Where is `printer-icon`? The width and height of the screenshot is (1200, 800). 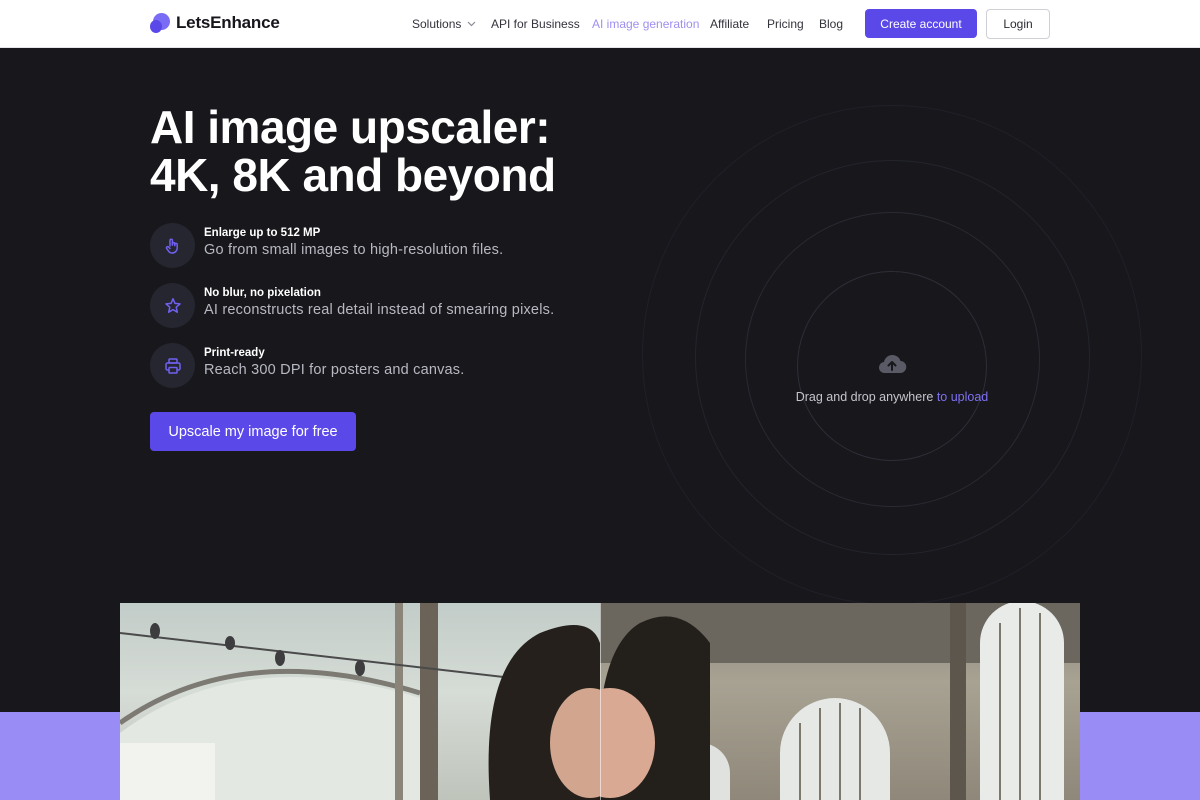 printer-icon is located at coordinates (172, 365).